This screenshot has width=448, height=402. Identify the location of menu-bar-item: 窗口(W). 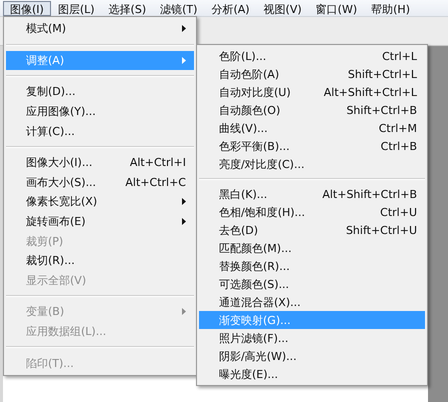
(336, 8).